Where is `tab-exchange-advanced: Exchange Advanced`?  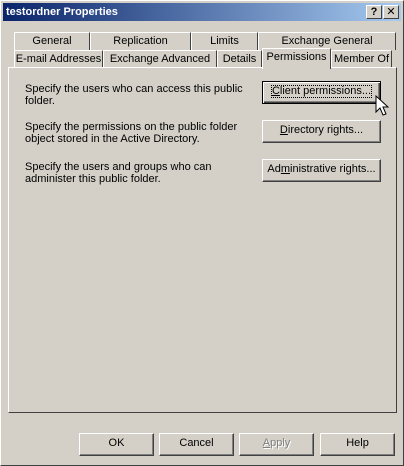
tab-exchange-advanced: Exchange Advanced is located at coordinates (160, 59).